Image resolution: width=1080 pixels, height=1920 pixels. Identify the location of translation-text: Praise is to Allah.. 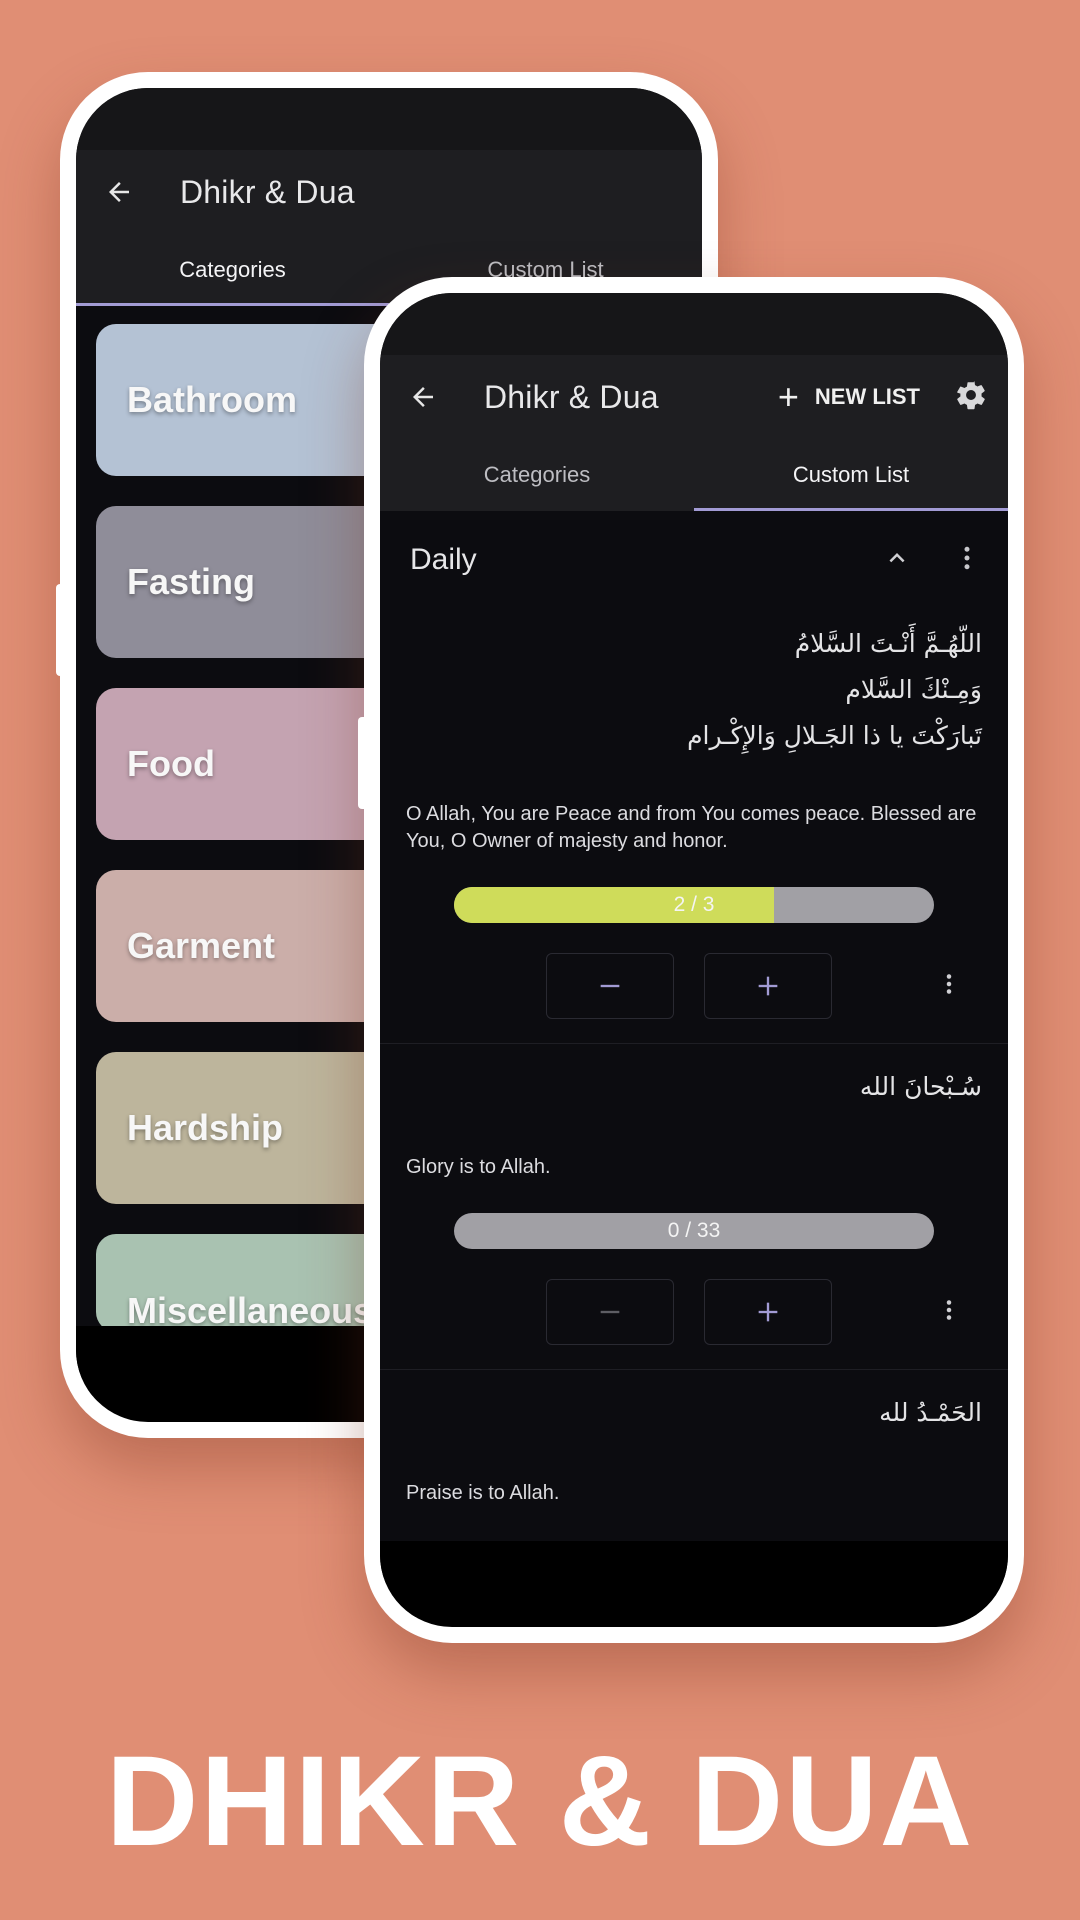
(483, 1493).